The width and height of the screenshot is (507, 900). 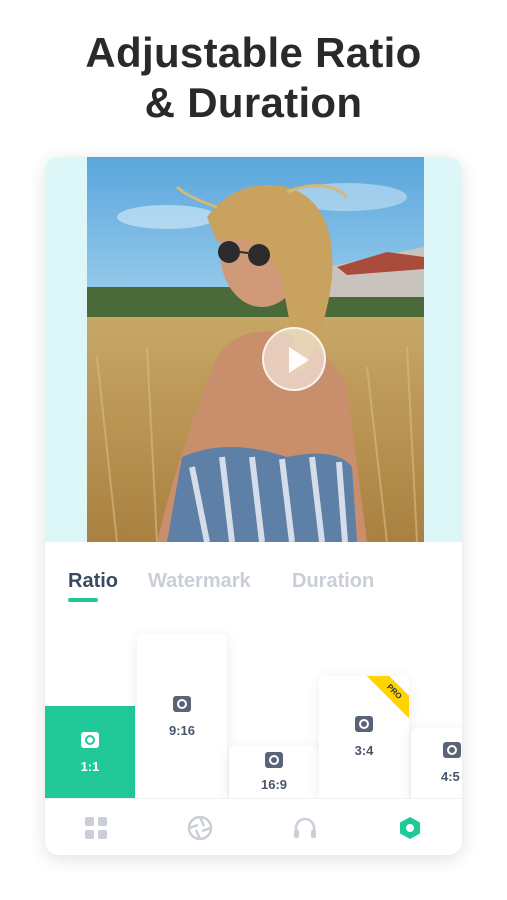 I want to click on play-button, so click(x=294, y=359).